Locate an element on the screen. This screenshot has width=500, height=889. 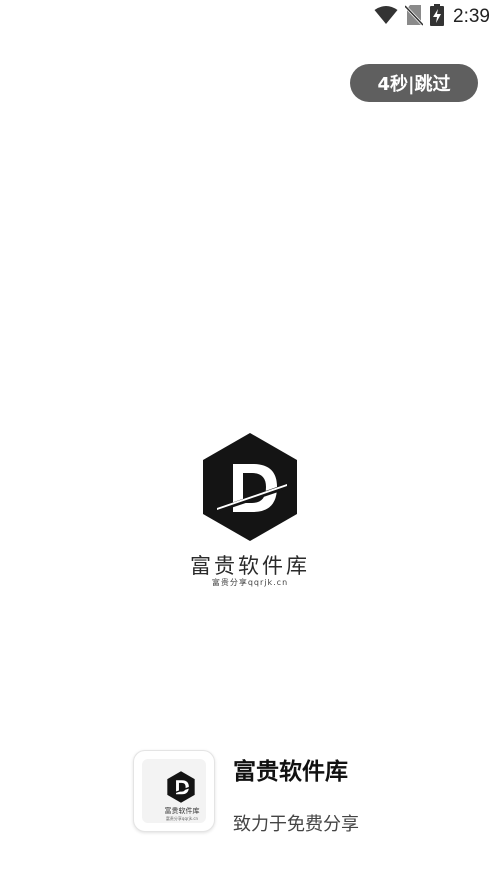
status-icons: 2:39 is located at coordinates (432, 17).